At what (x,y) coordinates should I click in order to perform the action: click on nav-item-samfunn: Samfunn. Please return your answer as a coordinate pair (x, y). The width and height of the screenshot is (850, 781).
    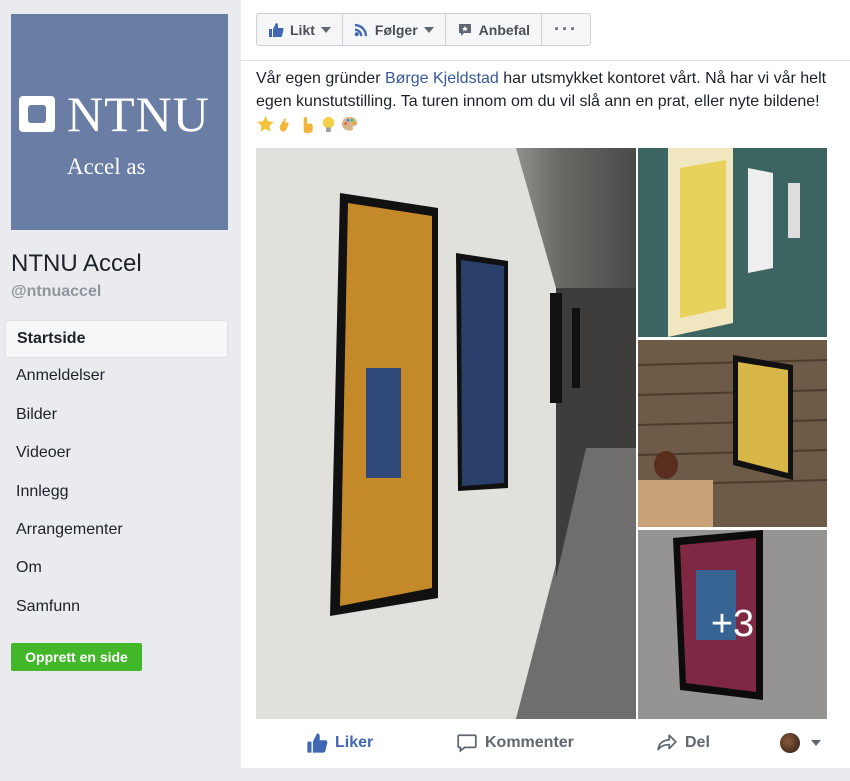
    Looking at the image, I should click on (116, 608).